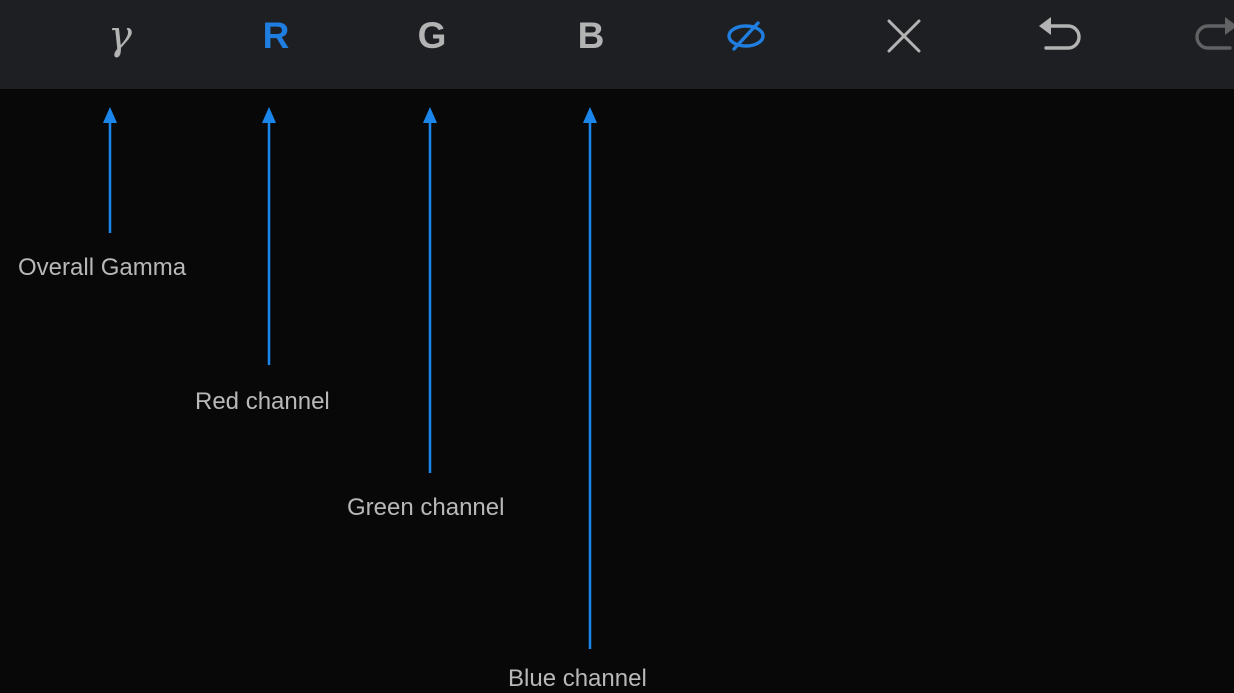 This screenshot has height=693, width=1234. What do you see at coordinates (269, 236) in the screenshot?
I see `red-callout-arrow` at bounding box center [269, 236].